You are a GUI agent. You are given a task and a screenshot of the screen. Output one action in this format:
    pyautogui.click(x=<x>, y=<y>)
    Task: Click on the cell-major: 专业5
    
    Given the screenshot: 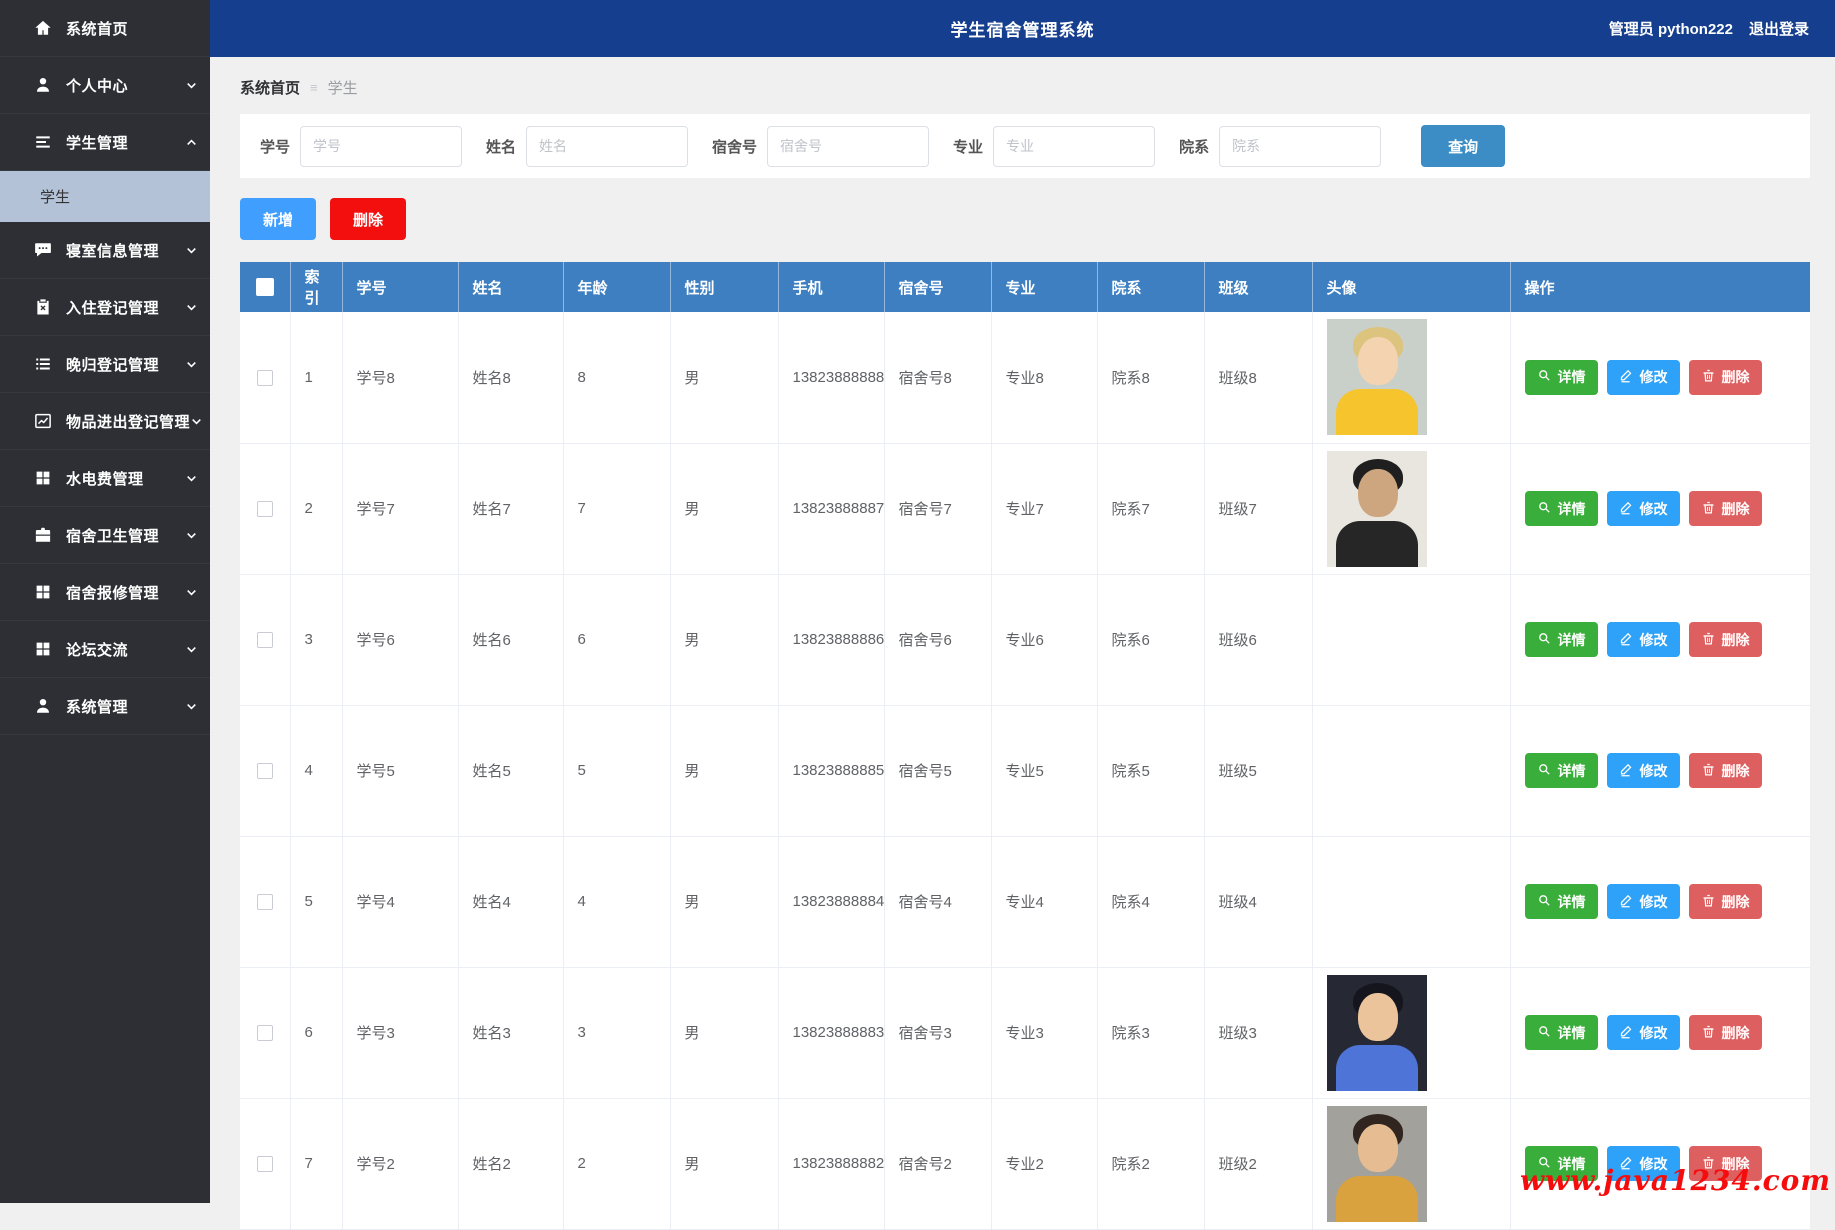 What is the action you would take?
    pyautogui.click(x=1044, y=771)
    